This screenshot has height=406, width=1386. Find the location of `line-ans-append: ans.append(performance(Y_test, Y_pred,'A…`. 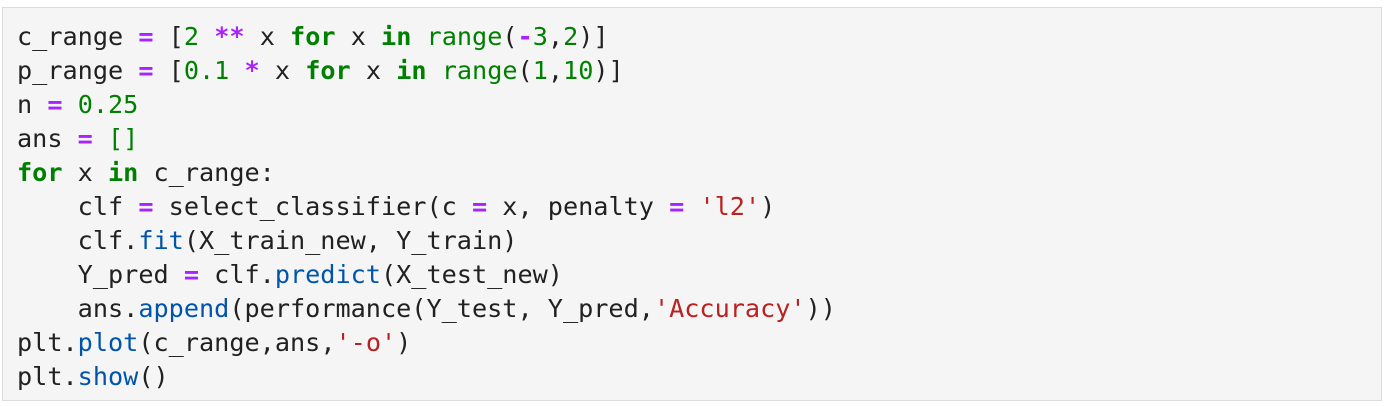

line-ans-append: ans.append(performance(Y_test, Y_pred,'A… is located at coordinates (699, 309).